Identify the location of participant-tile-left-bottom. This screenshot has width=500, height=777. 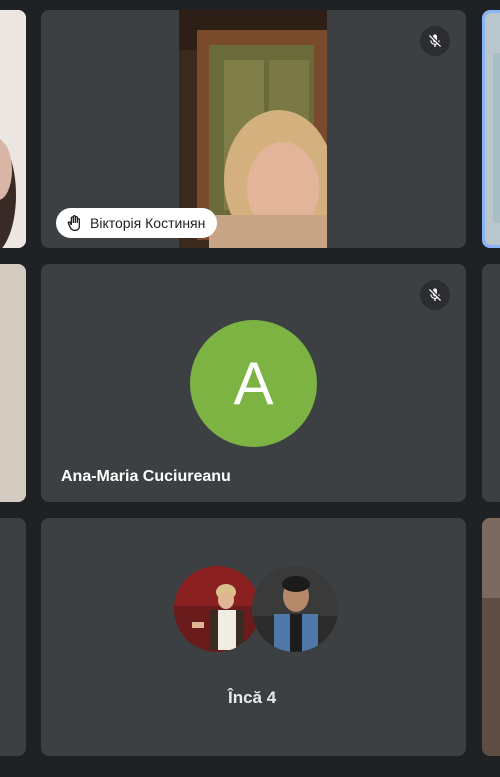
(13, 637).